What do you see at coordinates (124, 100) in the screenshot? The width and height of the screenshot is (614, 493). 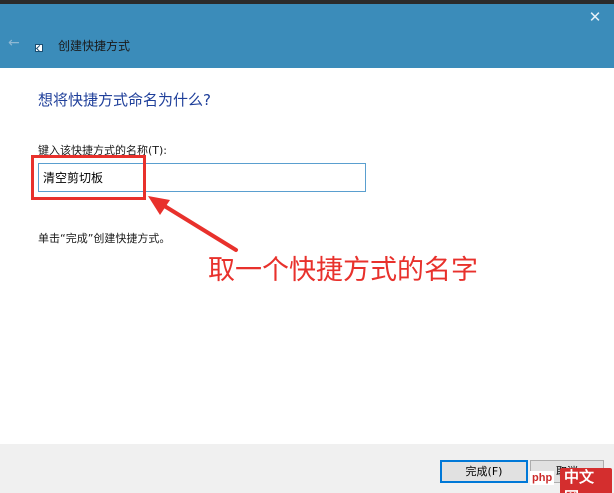 I see `page-heading: 想将快捷方式命名为什么?` at bounding box center [124, 100].